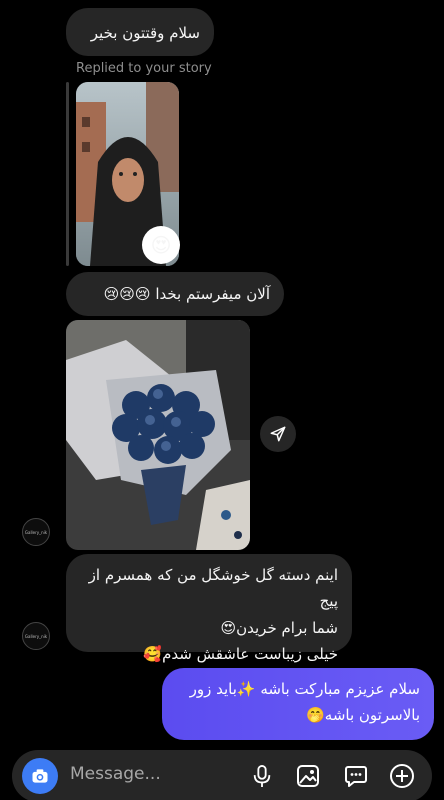  I want to click on incoming-message-sending: آلان میفرستم بخدا 😢😢😢, so click(175, 294).